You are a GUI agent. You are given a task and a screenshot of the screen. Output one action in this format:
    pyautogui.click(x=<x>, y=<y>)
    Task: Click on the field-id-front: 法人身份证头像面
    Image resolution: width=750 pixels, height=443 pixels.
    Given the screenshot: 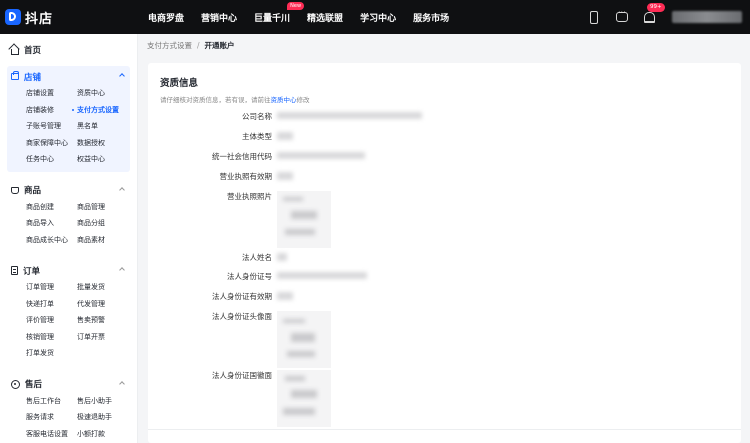 What is the action you would take?
    pyautogui.click(x=239, y=339)
    